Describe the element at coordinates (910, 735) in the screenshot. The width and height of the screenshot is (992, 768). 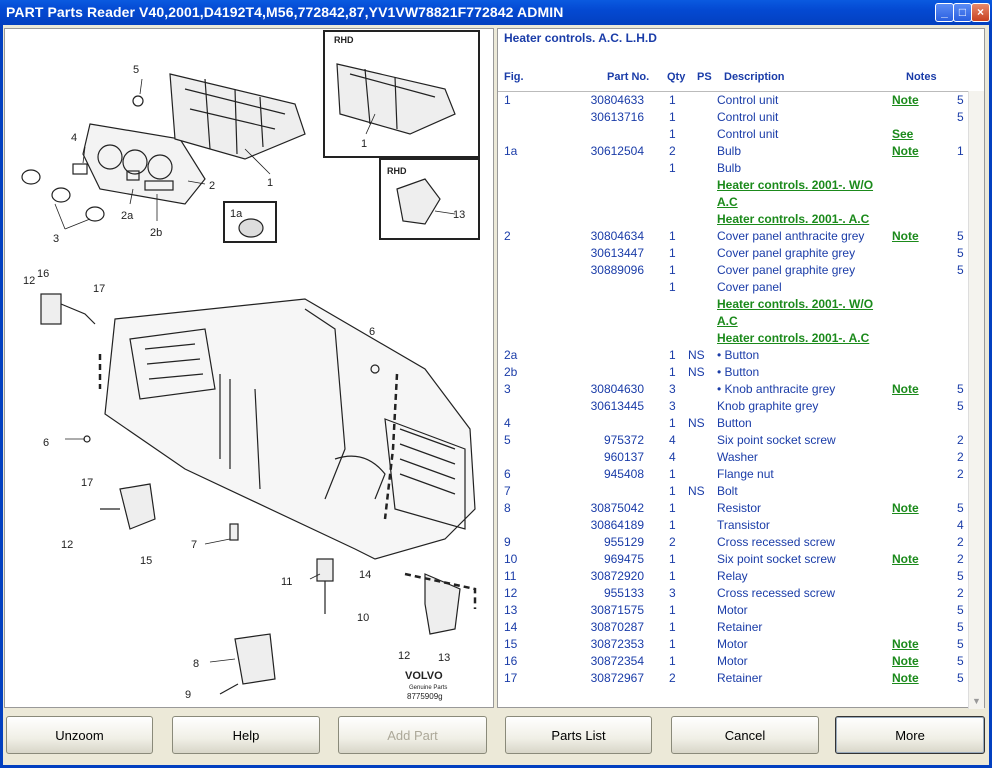
I see `more-button: More` at that location.